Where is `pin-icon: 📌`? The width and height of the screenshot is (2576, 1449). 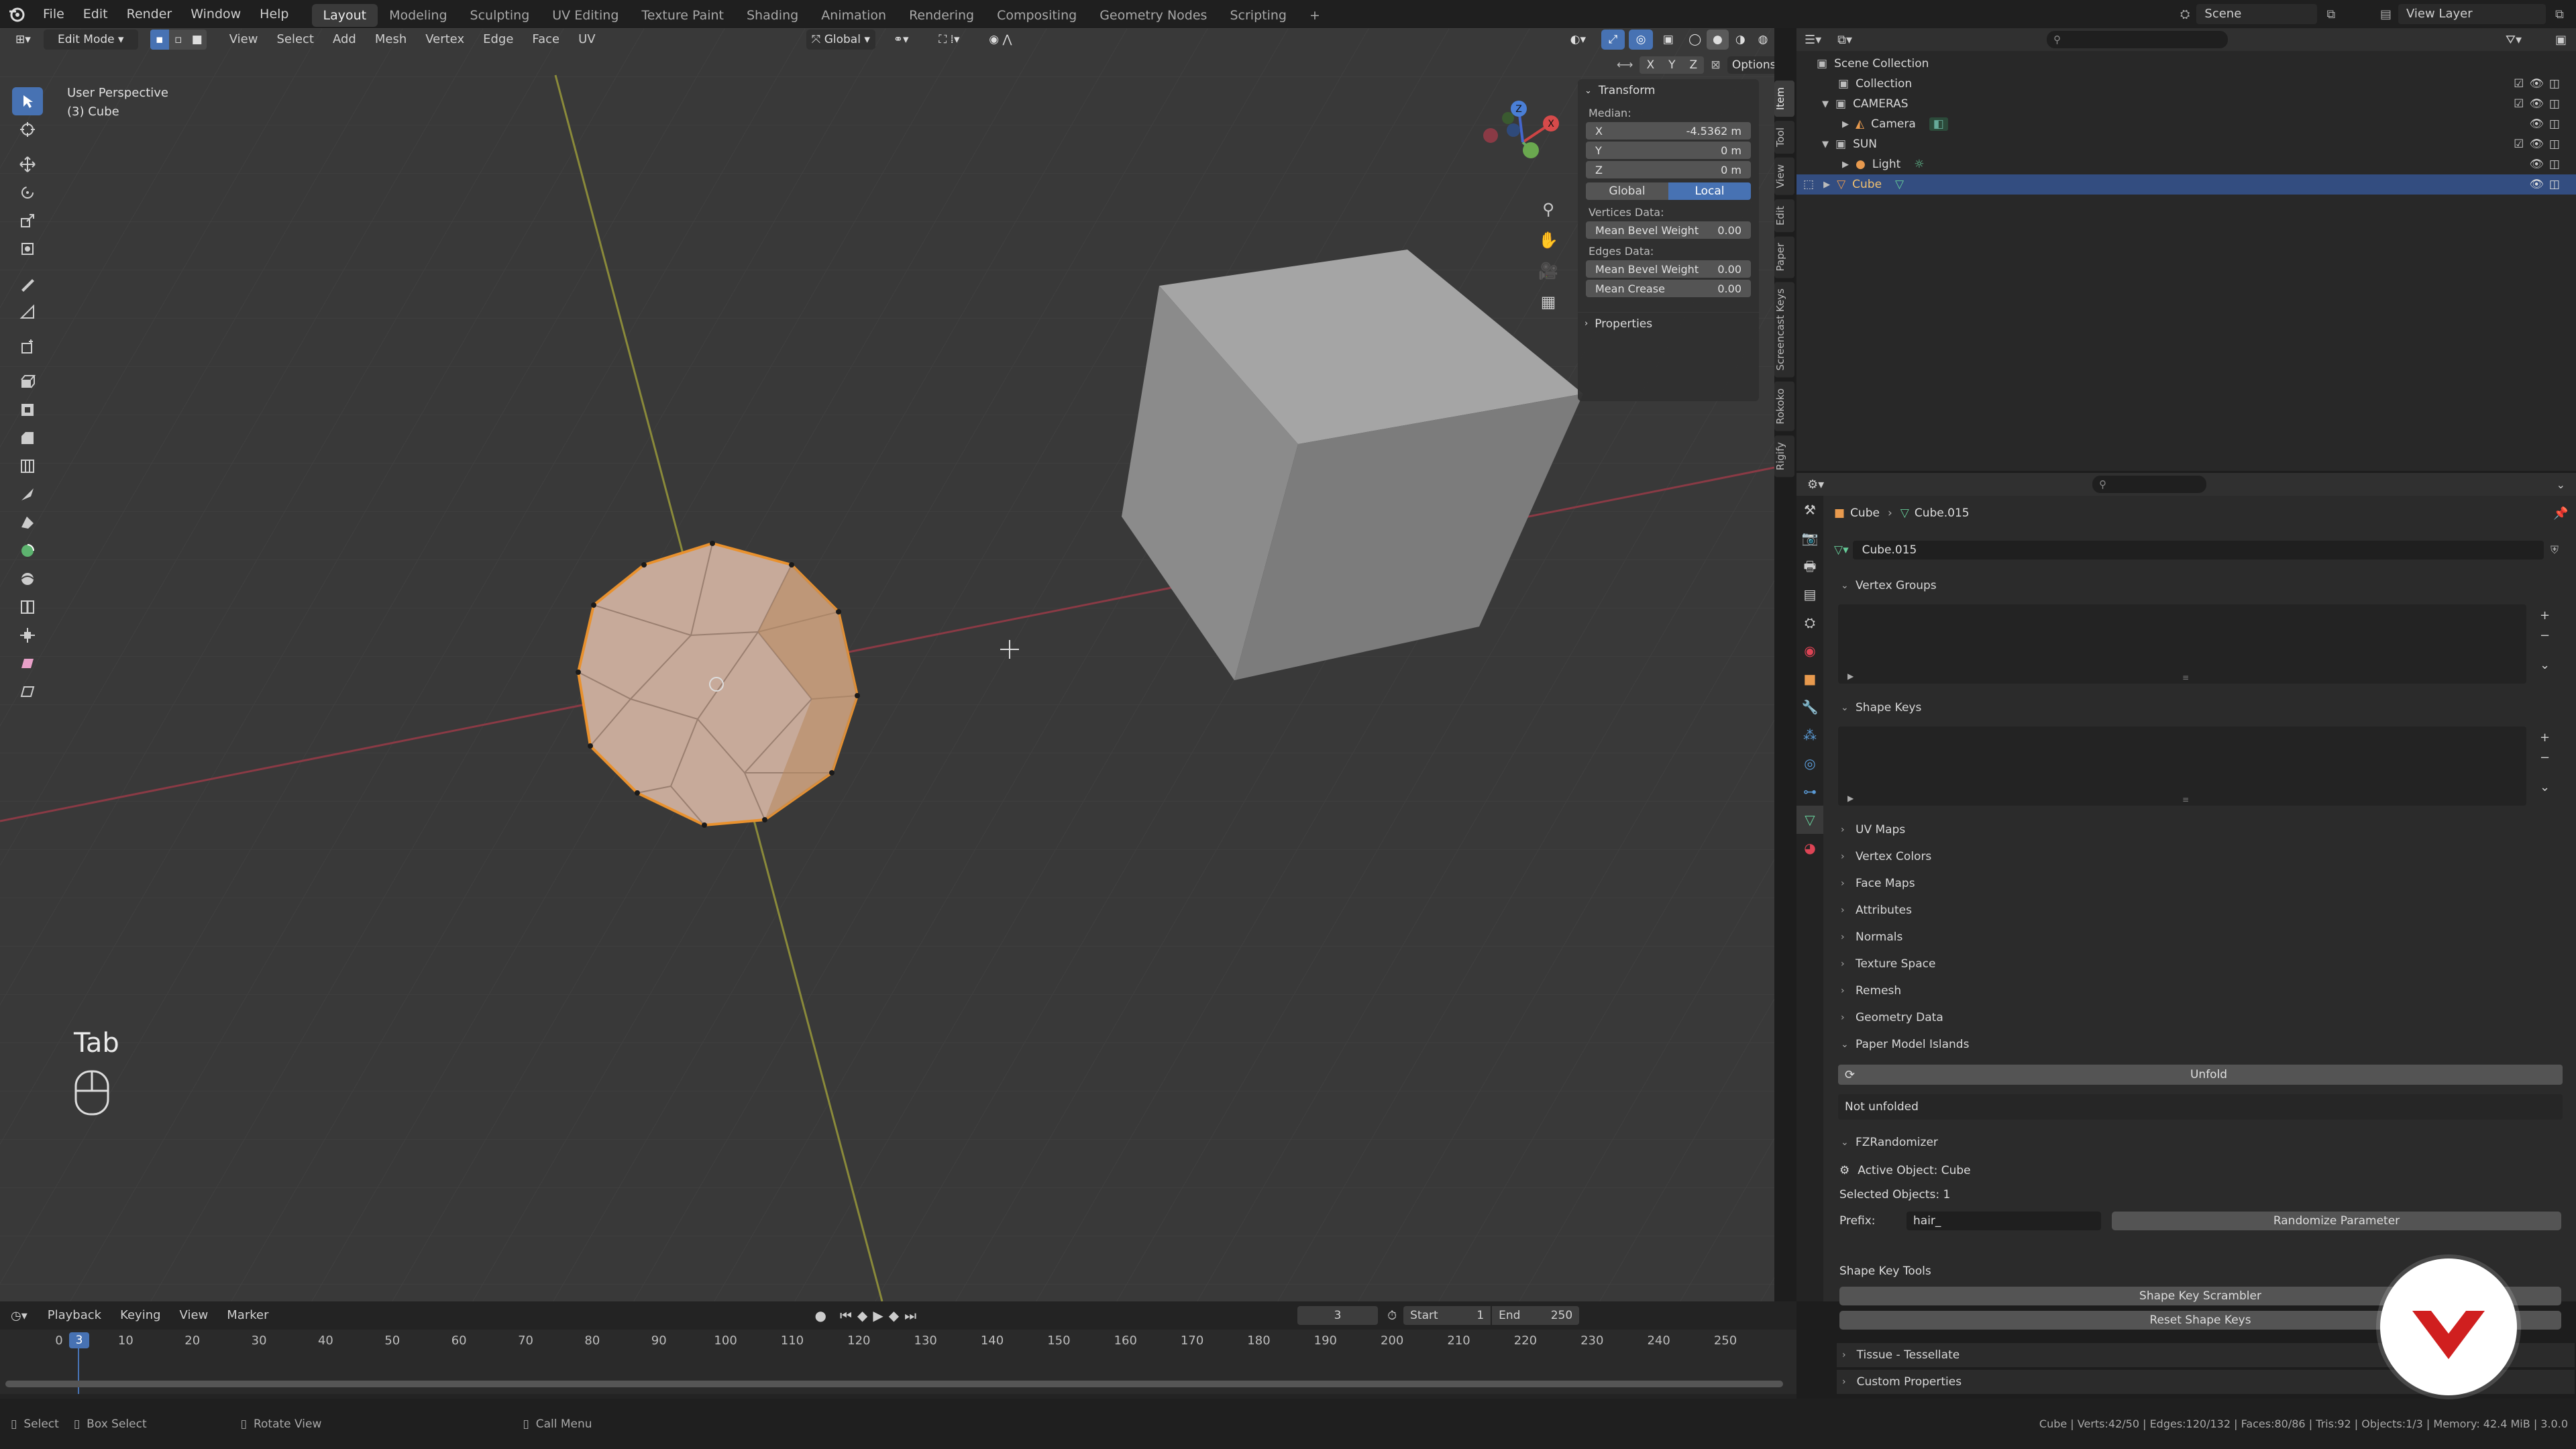 pin-icon: 📌 is located at coordinates (2560, 513).